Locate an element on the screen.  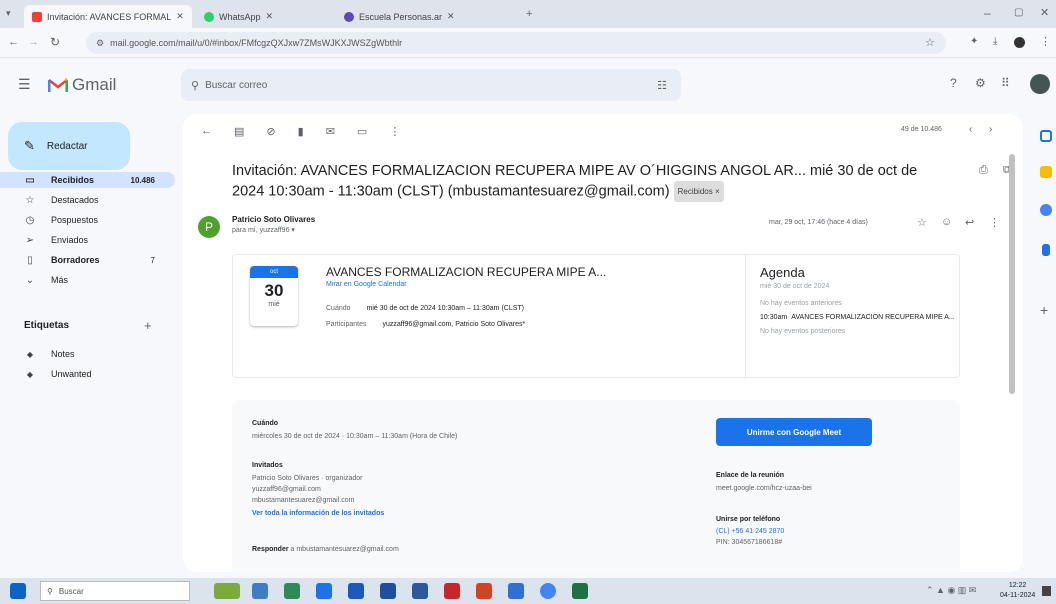
sidebar-item-inbox: ▭ Recibidos 10.486 is located at coordinates (87, 180).